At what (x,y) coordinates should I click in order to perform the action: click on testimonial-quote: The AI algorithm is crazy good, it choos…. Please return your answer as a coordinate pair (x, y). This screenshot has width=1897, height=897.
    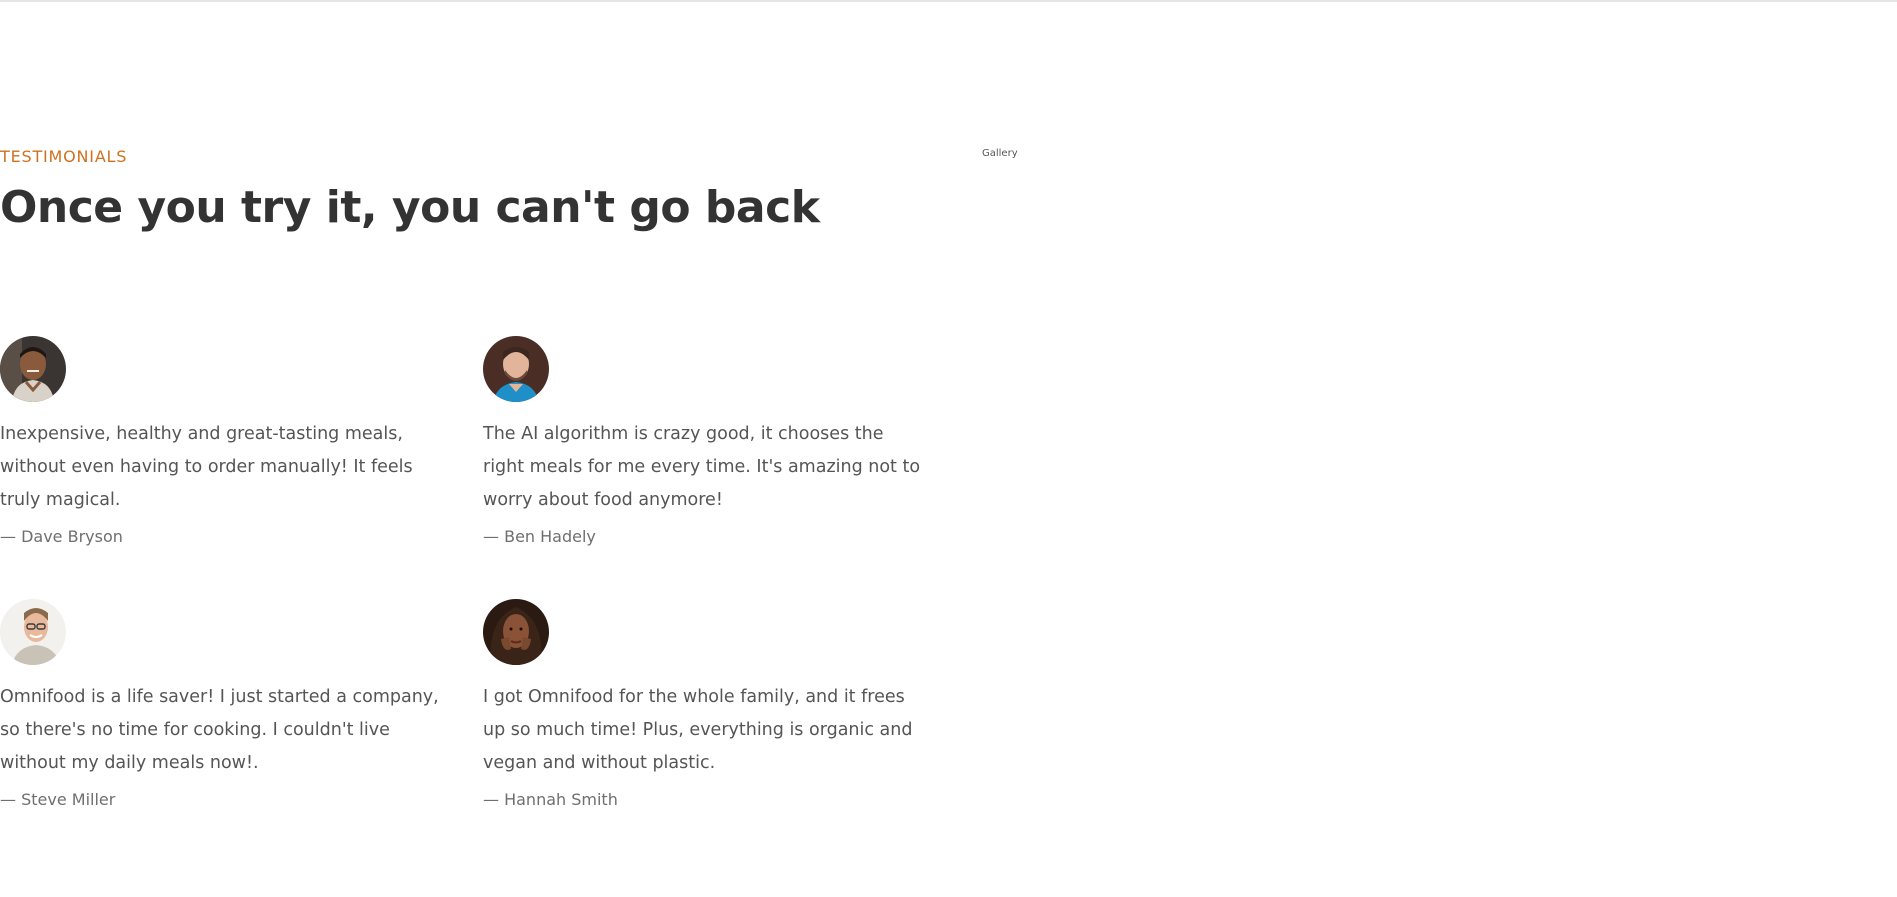
    Looking at the image, I should click on (702, 467).